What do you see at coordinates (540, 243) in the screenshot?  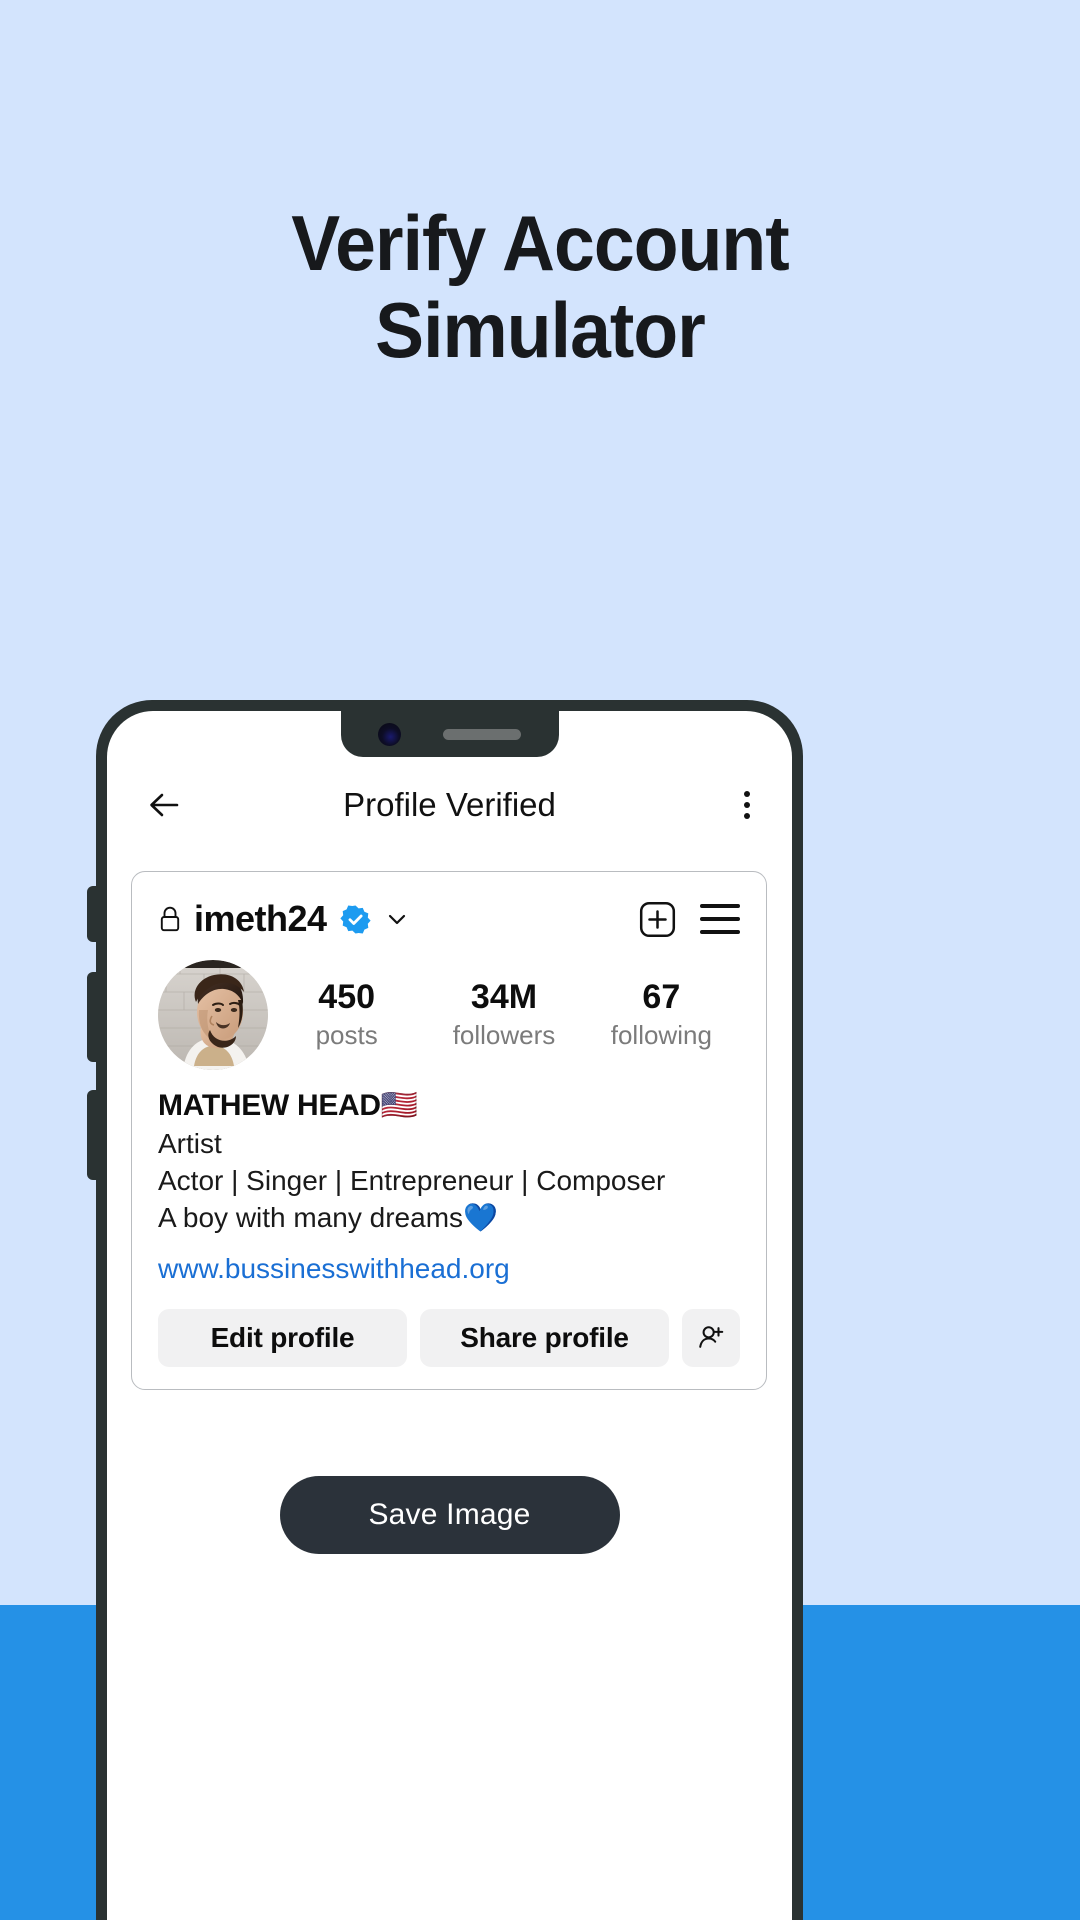 I see `page-title-line-1: Verify Account` at bounding box center [540, 243].